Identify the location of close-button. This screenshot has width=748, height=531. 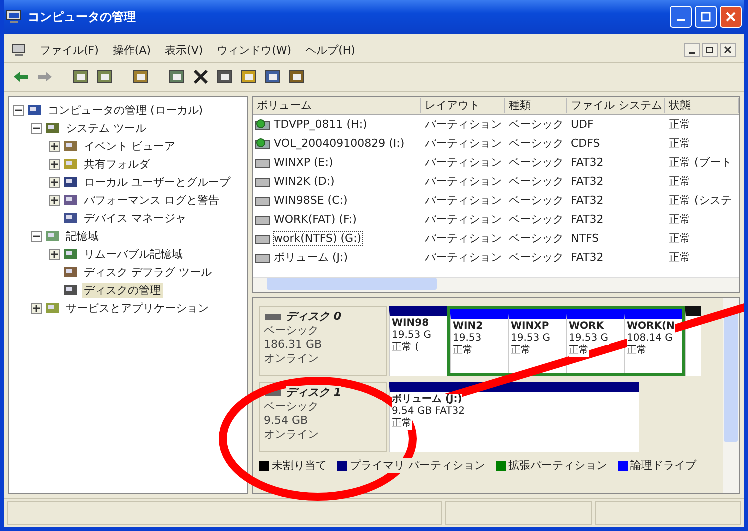
(728, 50).